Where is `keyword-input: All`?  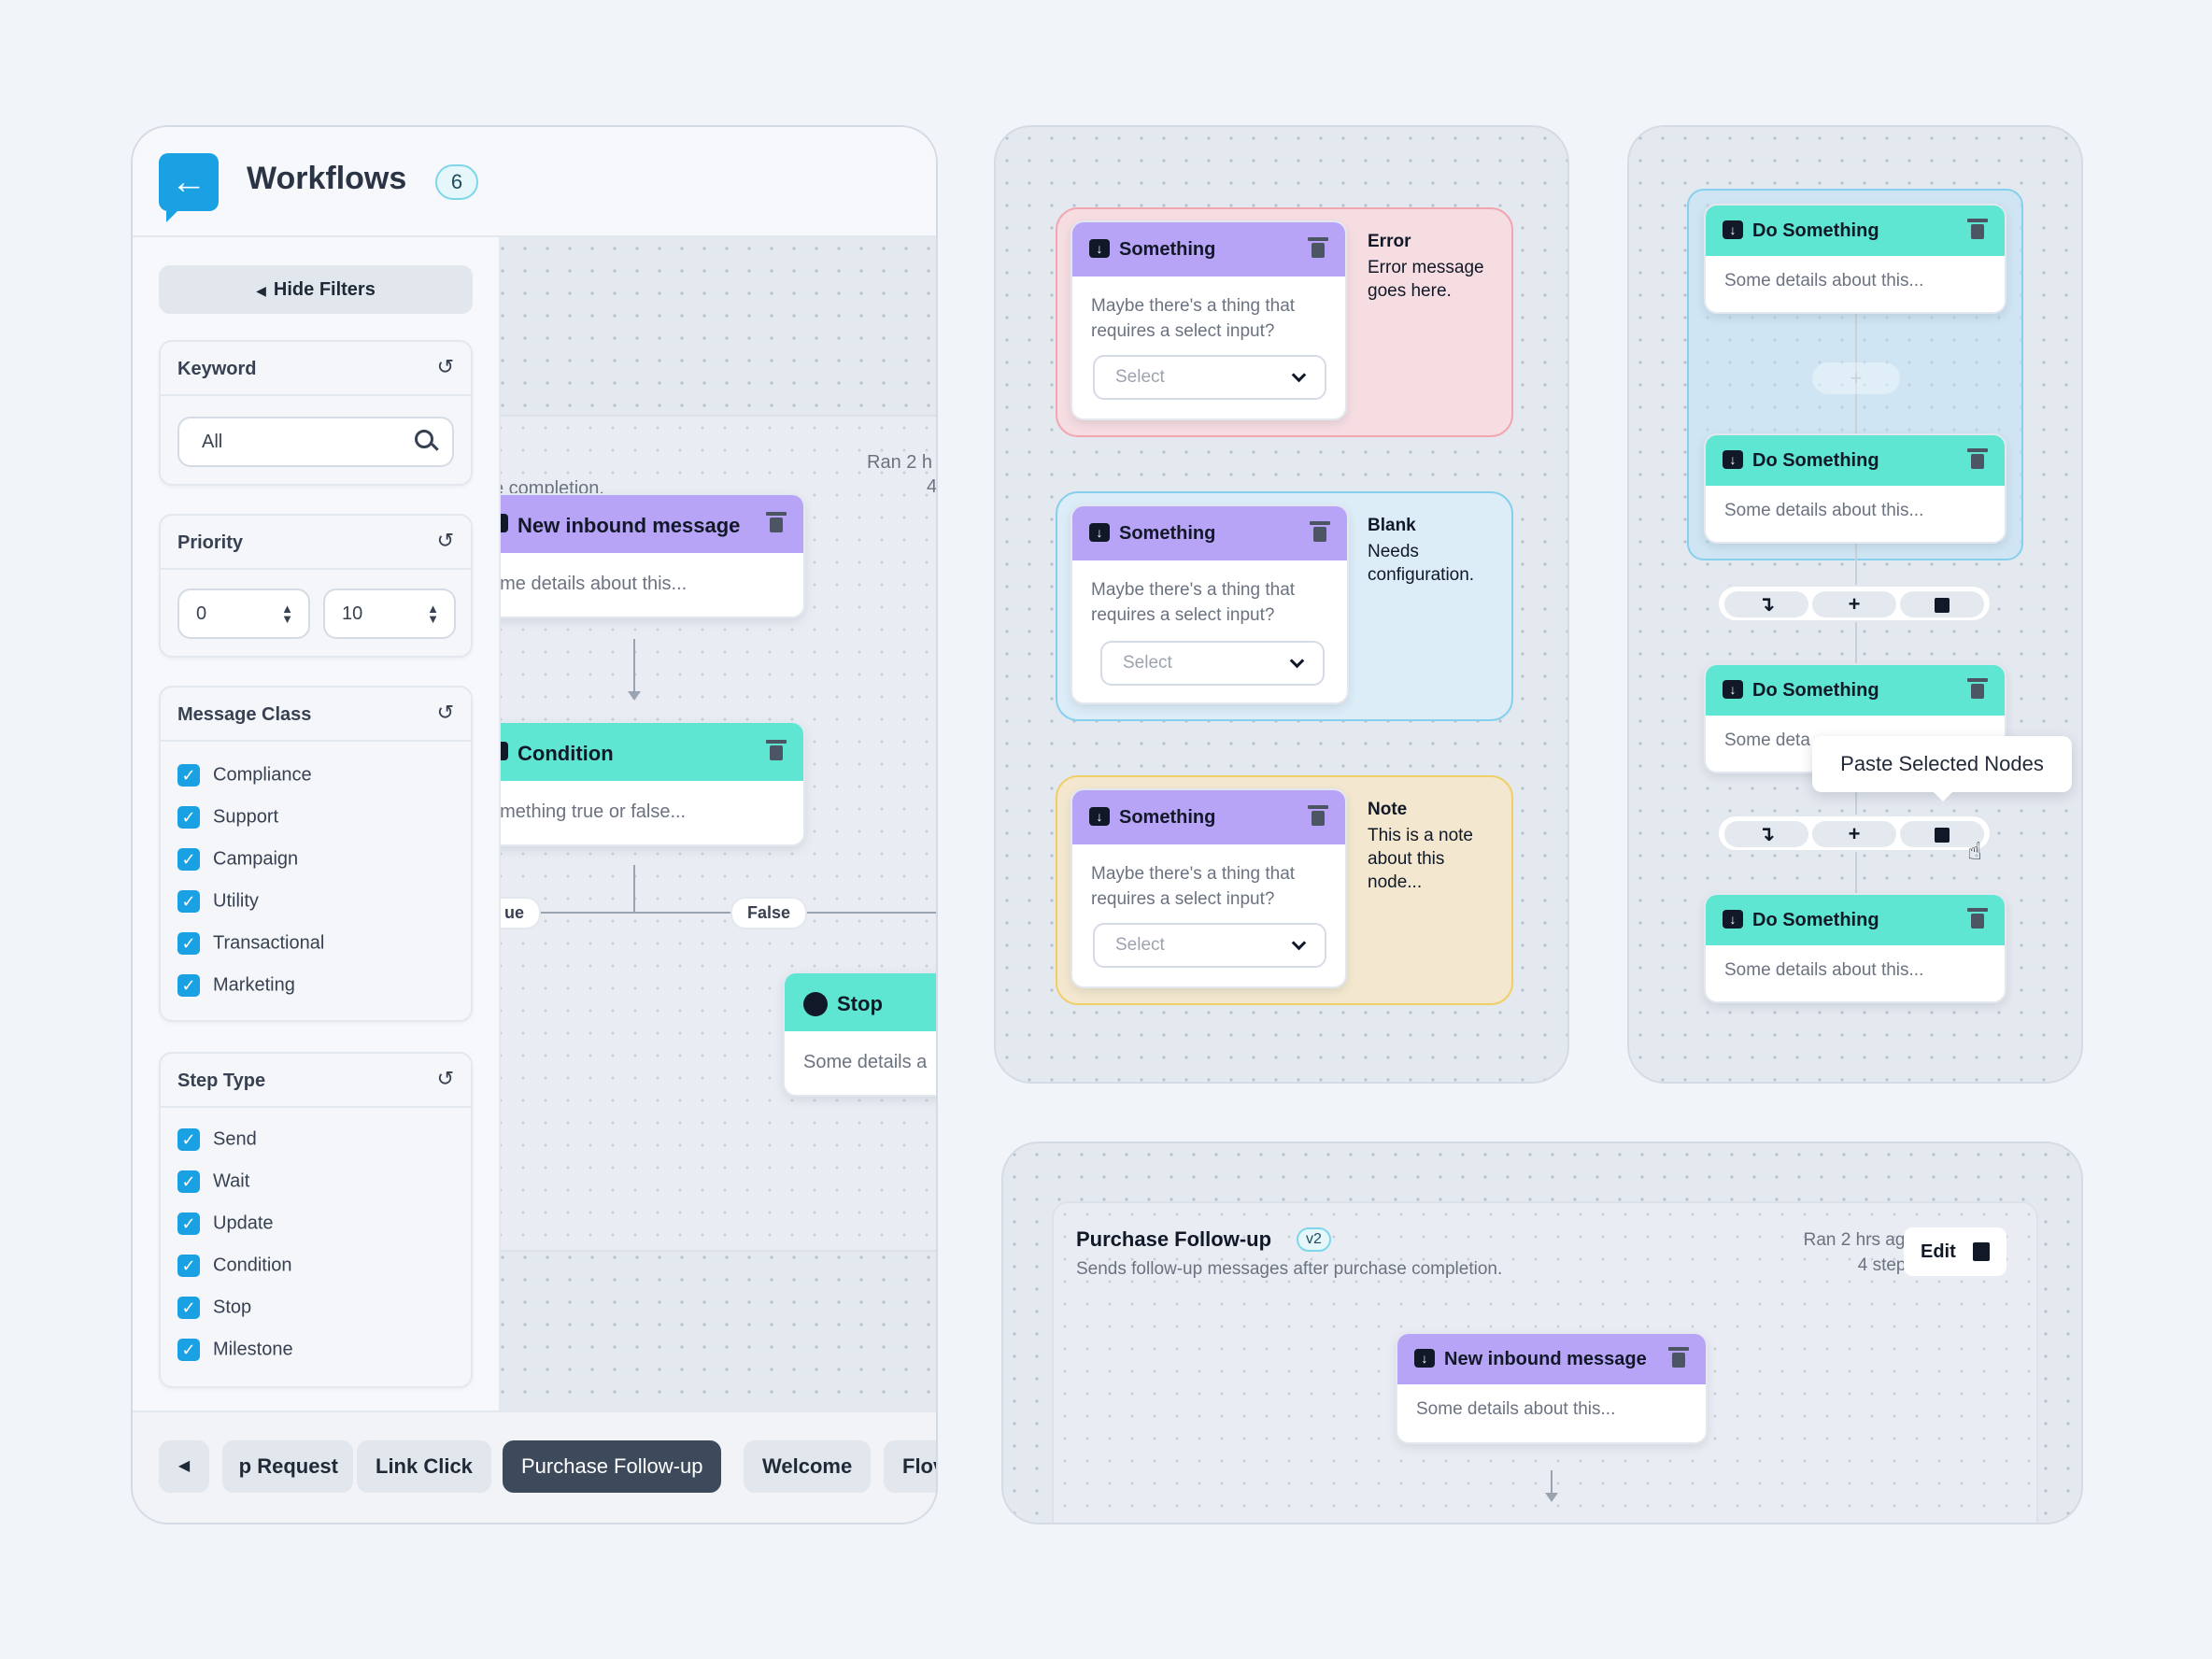 keyword-input: All is located at coordinates (315, 442).